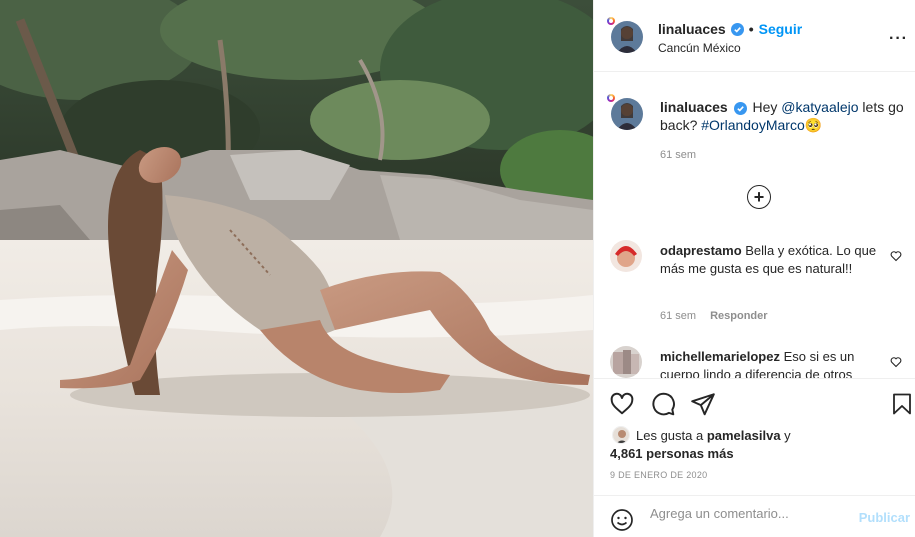 Image resolution: width=915 pixels, height=537 pixels. Describe the element at coordinates (720, 356) in the screenshot. I see `comment-username: michellemarielopez` at that location.